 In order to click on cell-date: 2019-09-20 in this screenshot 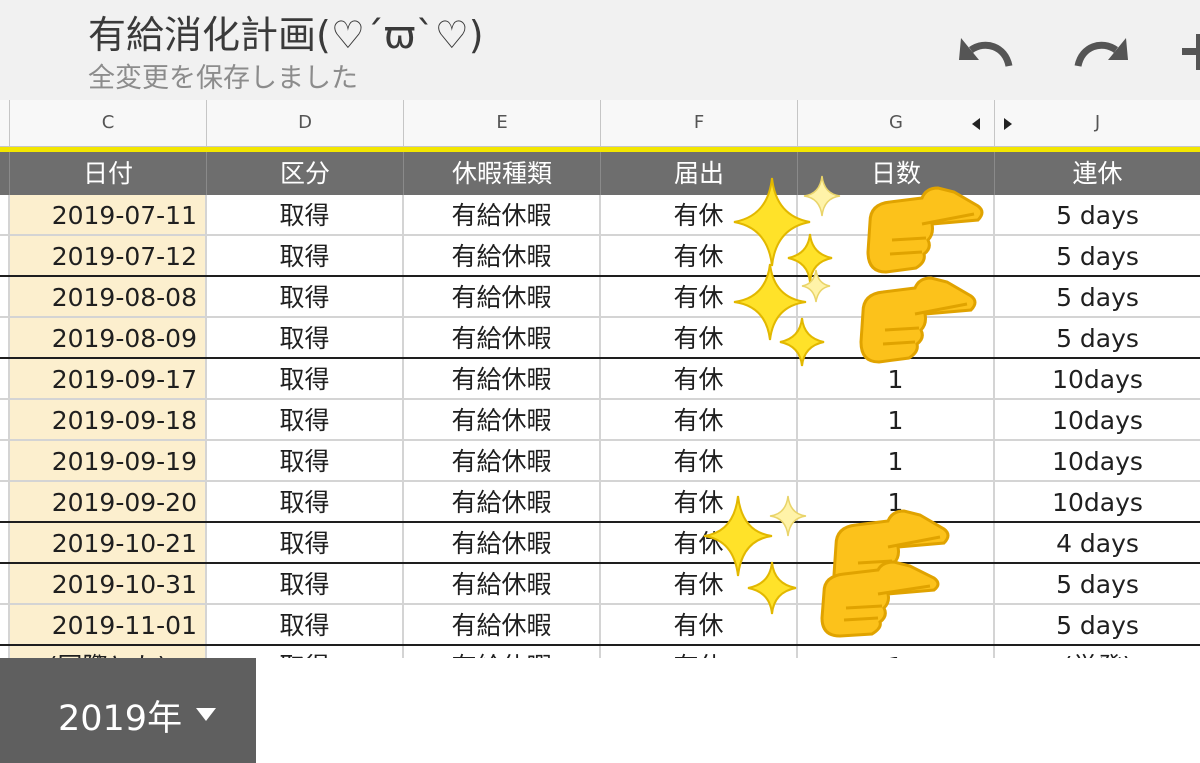, I will do `click(108, 501)`.